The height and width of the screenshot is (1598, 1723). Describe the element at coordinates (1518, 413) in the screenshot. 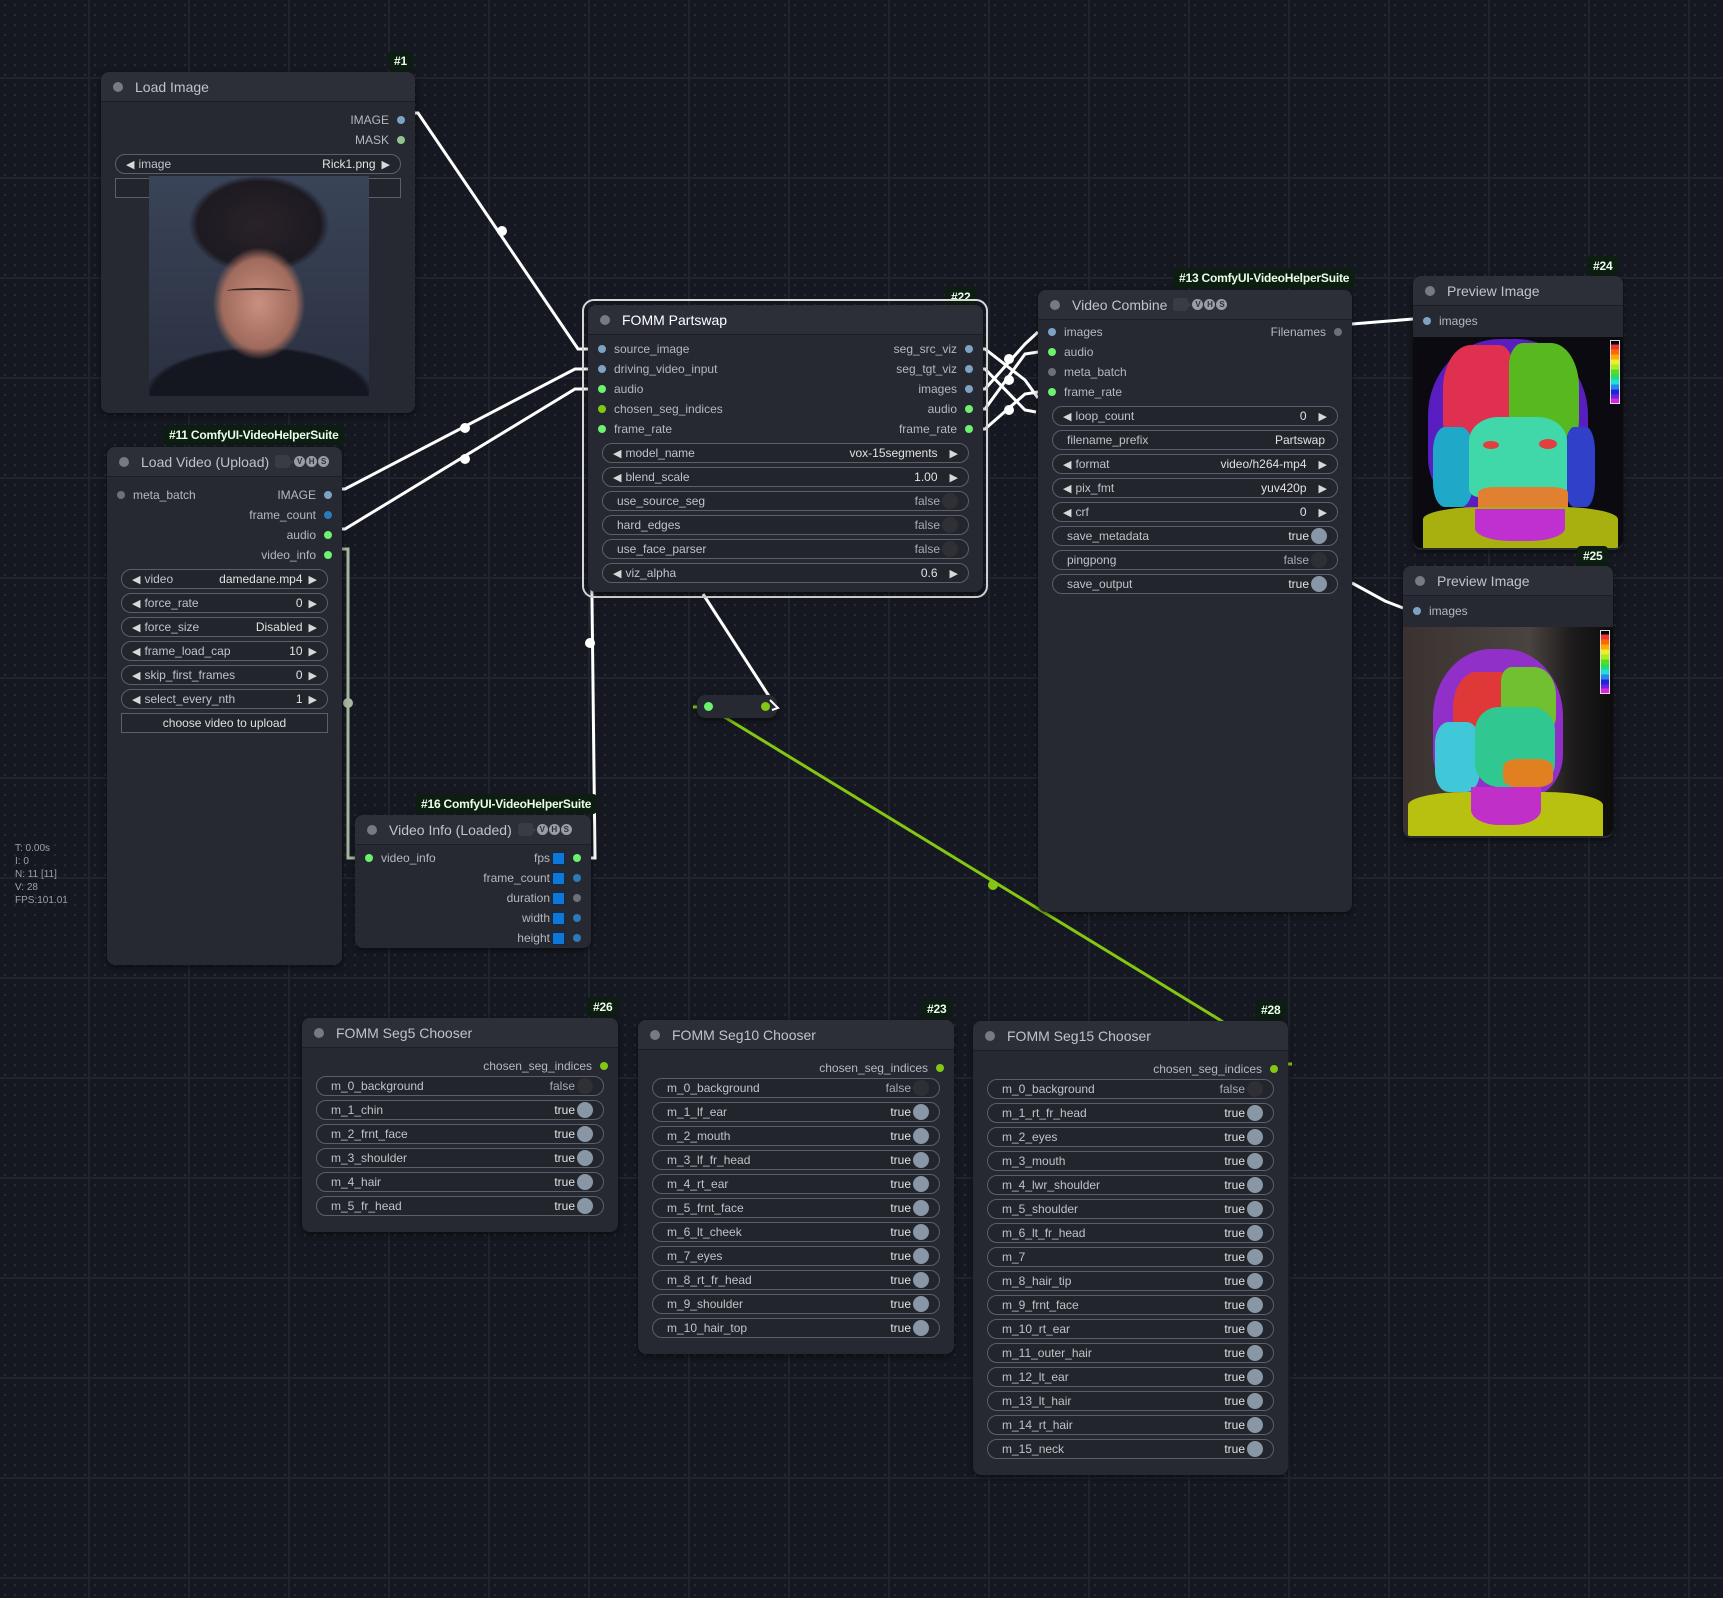

I see `preview-image-node-24: Preview Image images` at that location.